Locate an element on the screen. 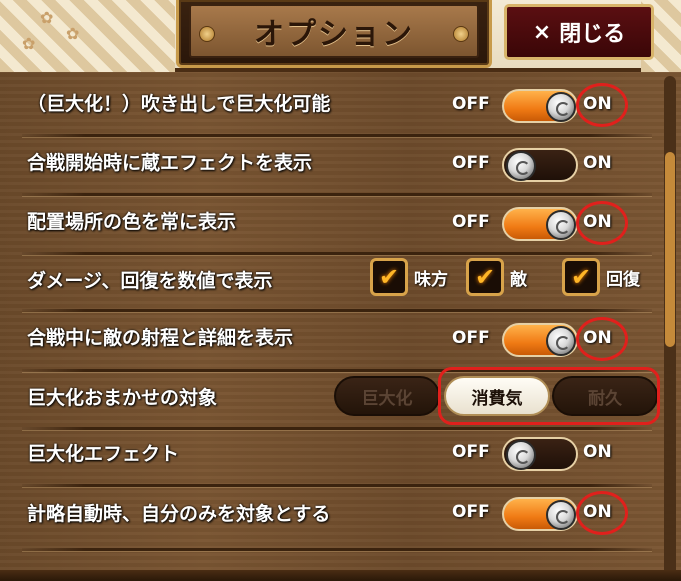 This screenshot has height=581, width=681. checkbox-ally: ✔ 味方 is located at coordinates (409, 277).